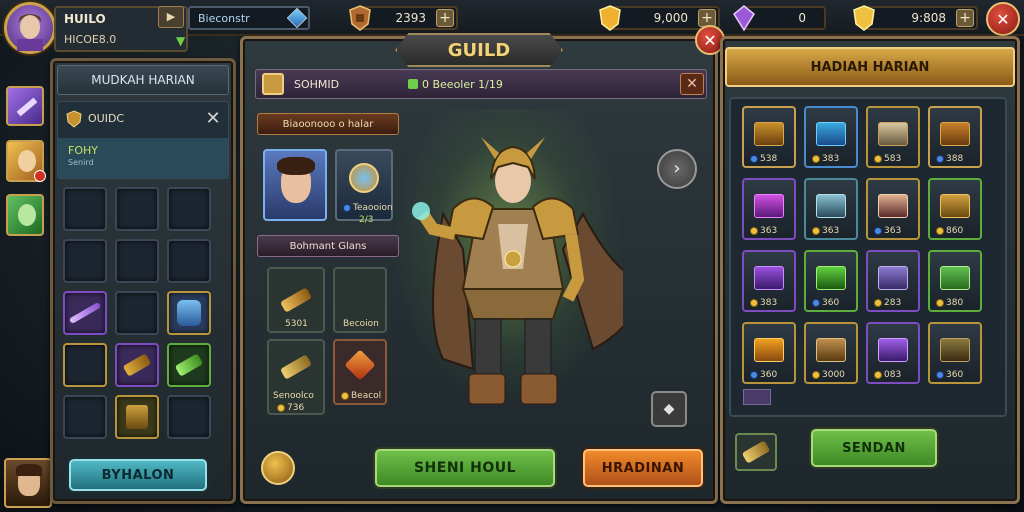 The width and height of the screenshot is (1024, 512). I want to click on hero-face-icon, so click(27, 161).